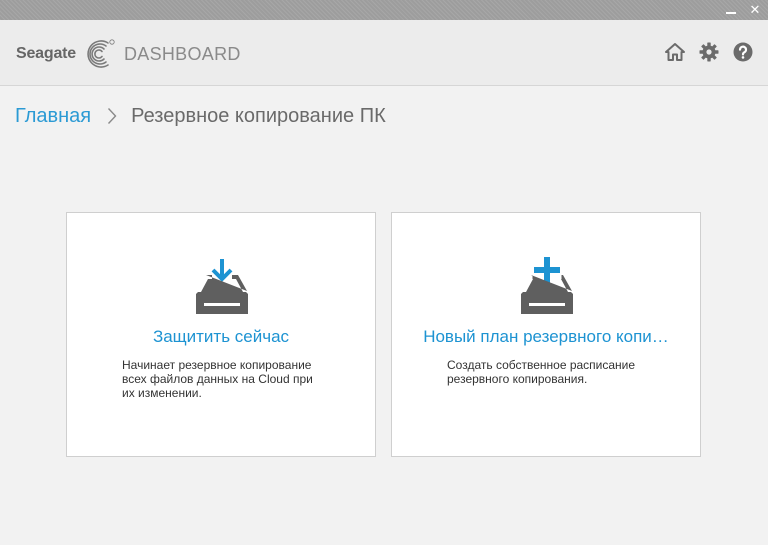  I want to click on help-icon, so click(743, 52).